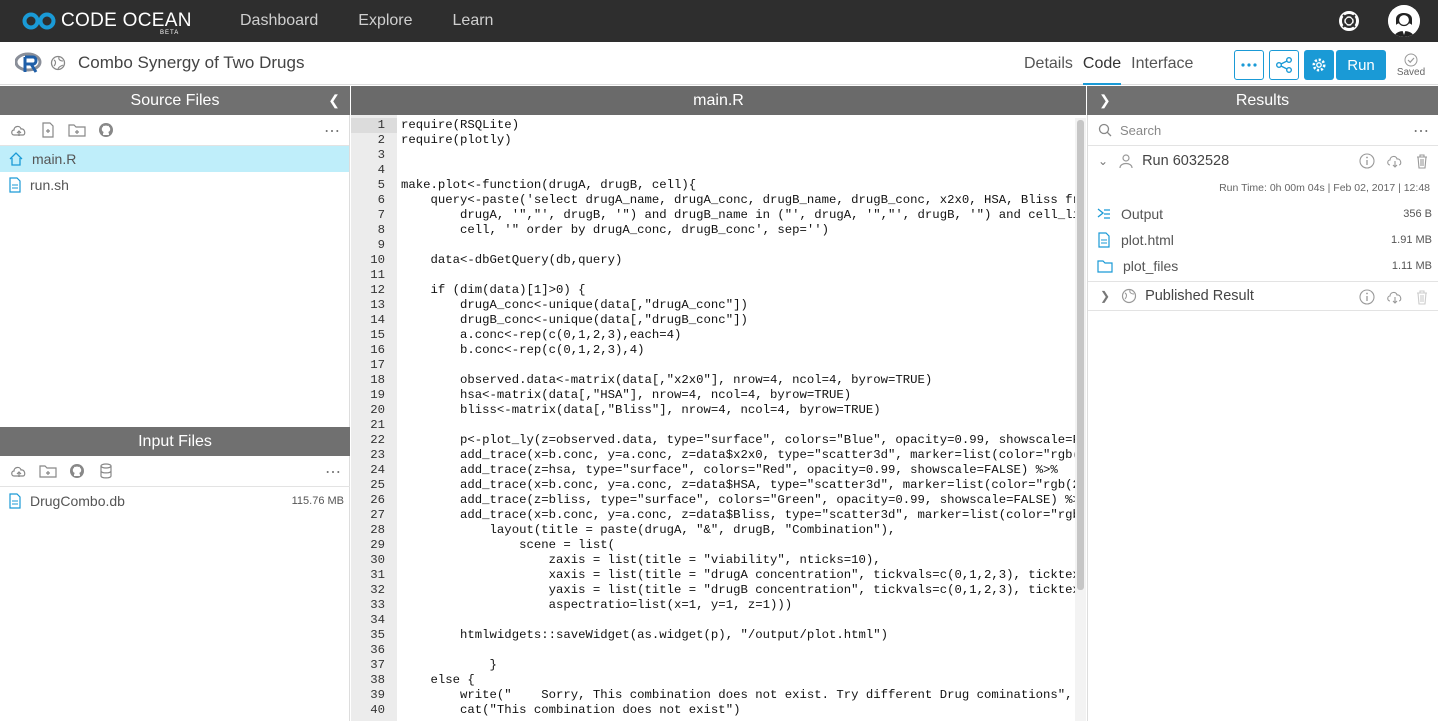 The image size is (1438, 721). What do you see at coordinates (711, 275) in the screenshot?
I see `code-line: 11` at bounding box center [711, 275].